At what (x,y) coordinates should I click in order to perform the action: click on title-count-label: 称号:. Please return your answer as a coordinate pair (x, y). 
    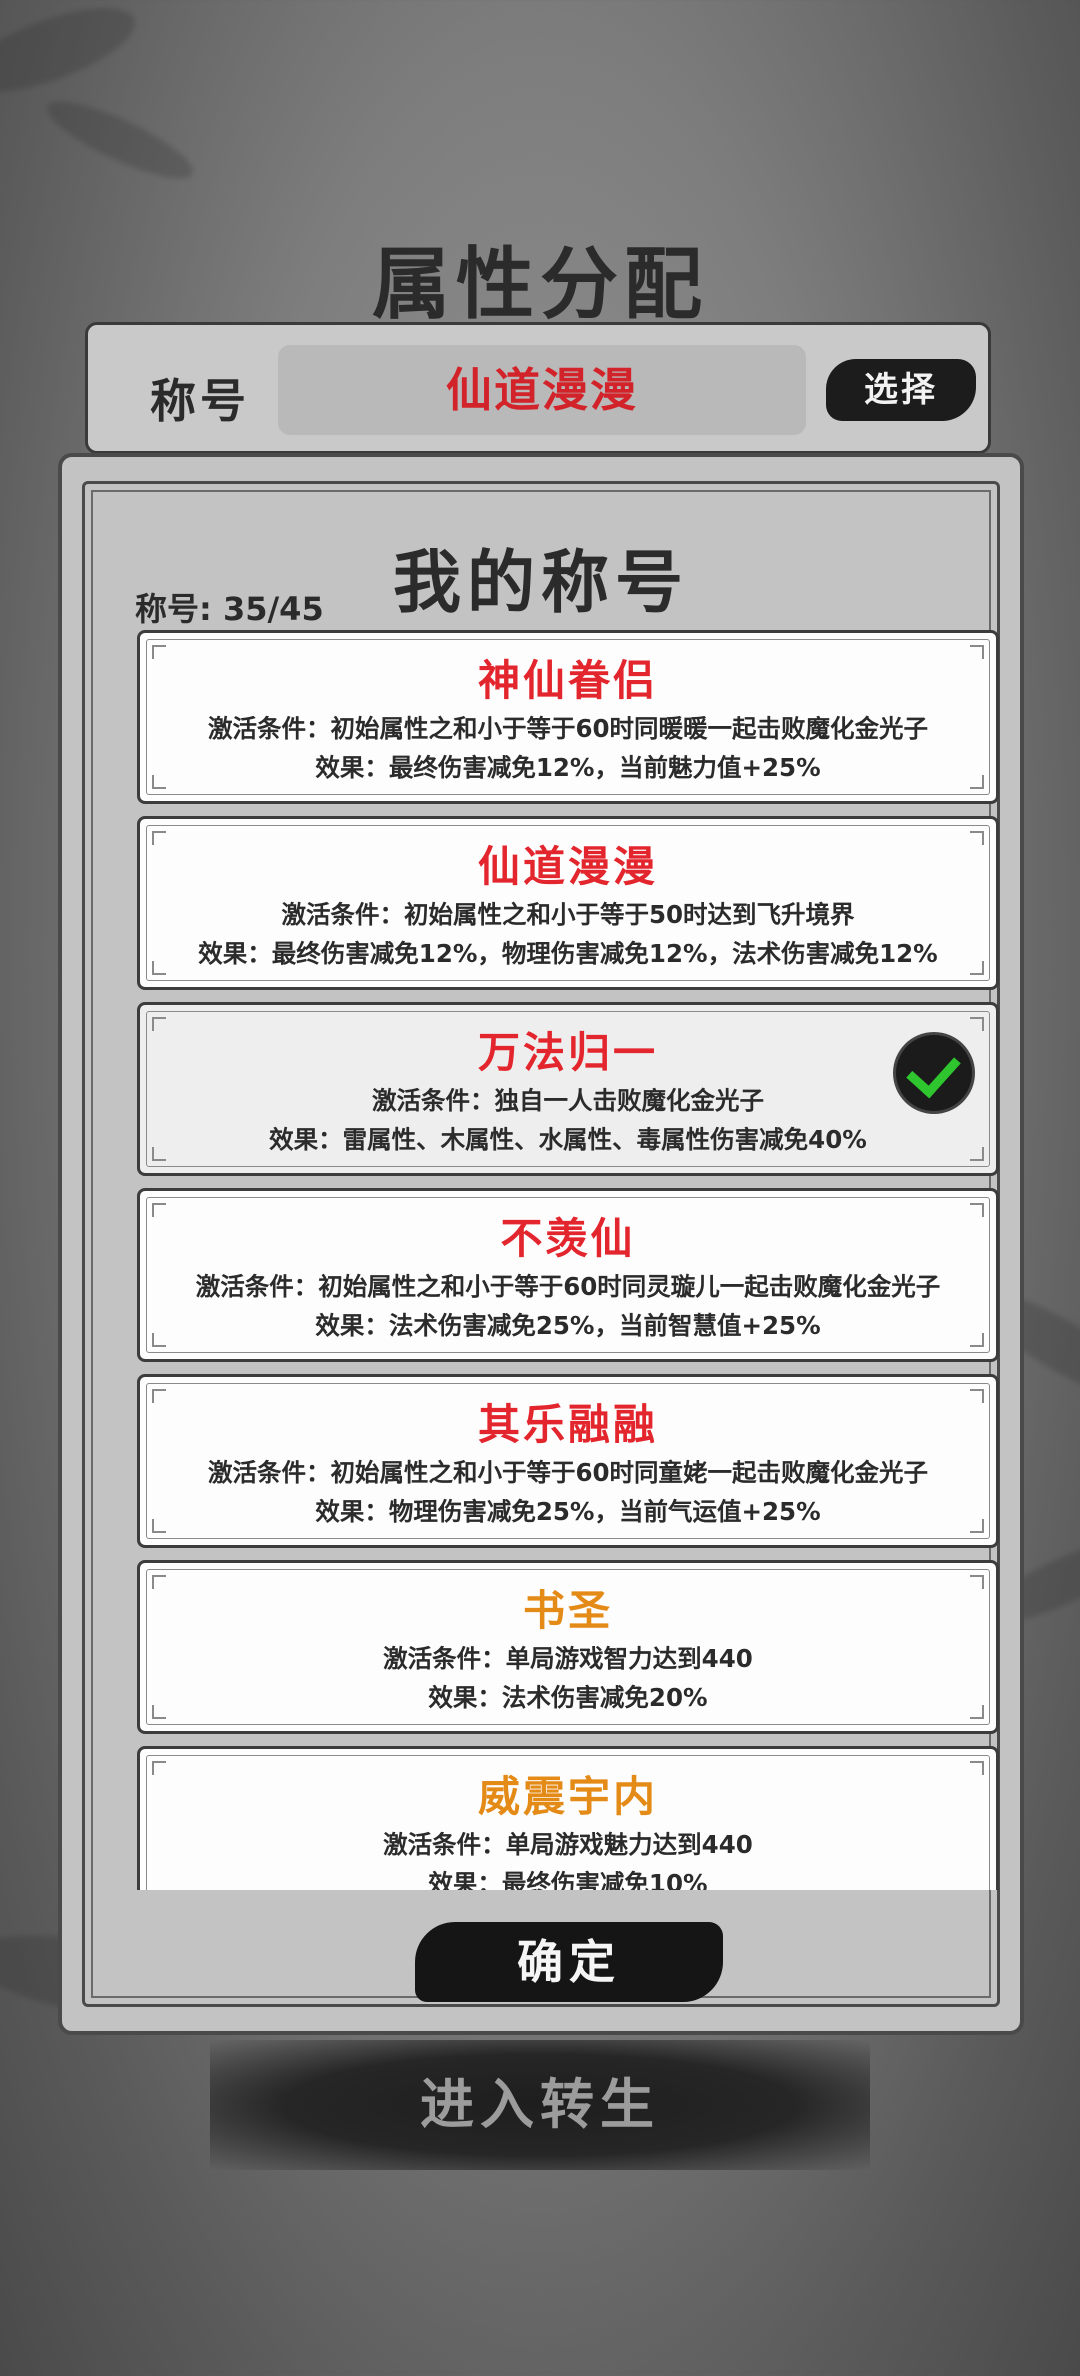
    Looking at the image, I should click on (179, 609).